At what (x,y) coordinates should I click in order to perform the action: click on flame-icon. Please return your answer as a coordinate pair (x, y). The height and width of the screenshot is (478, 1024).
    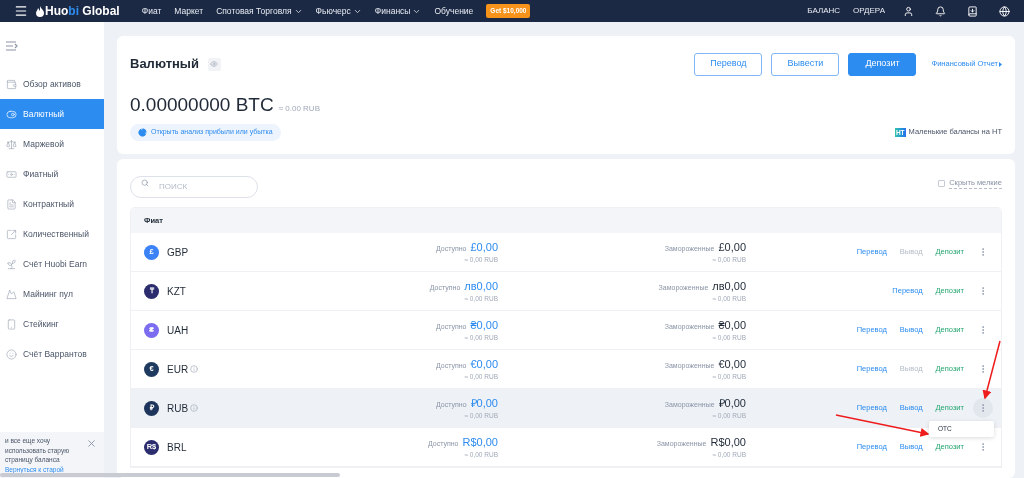
    Looking at the image, I should click on (40, 11).